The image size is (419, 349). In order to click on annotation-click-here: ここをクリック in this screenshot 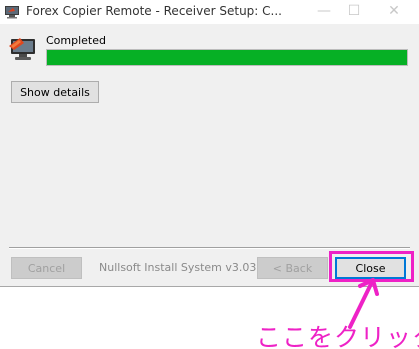, I will do `click(337, 336)`.